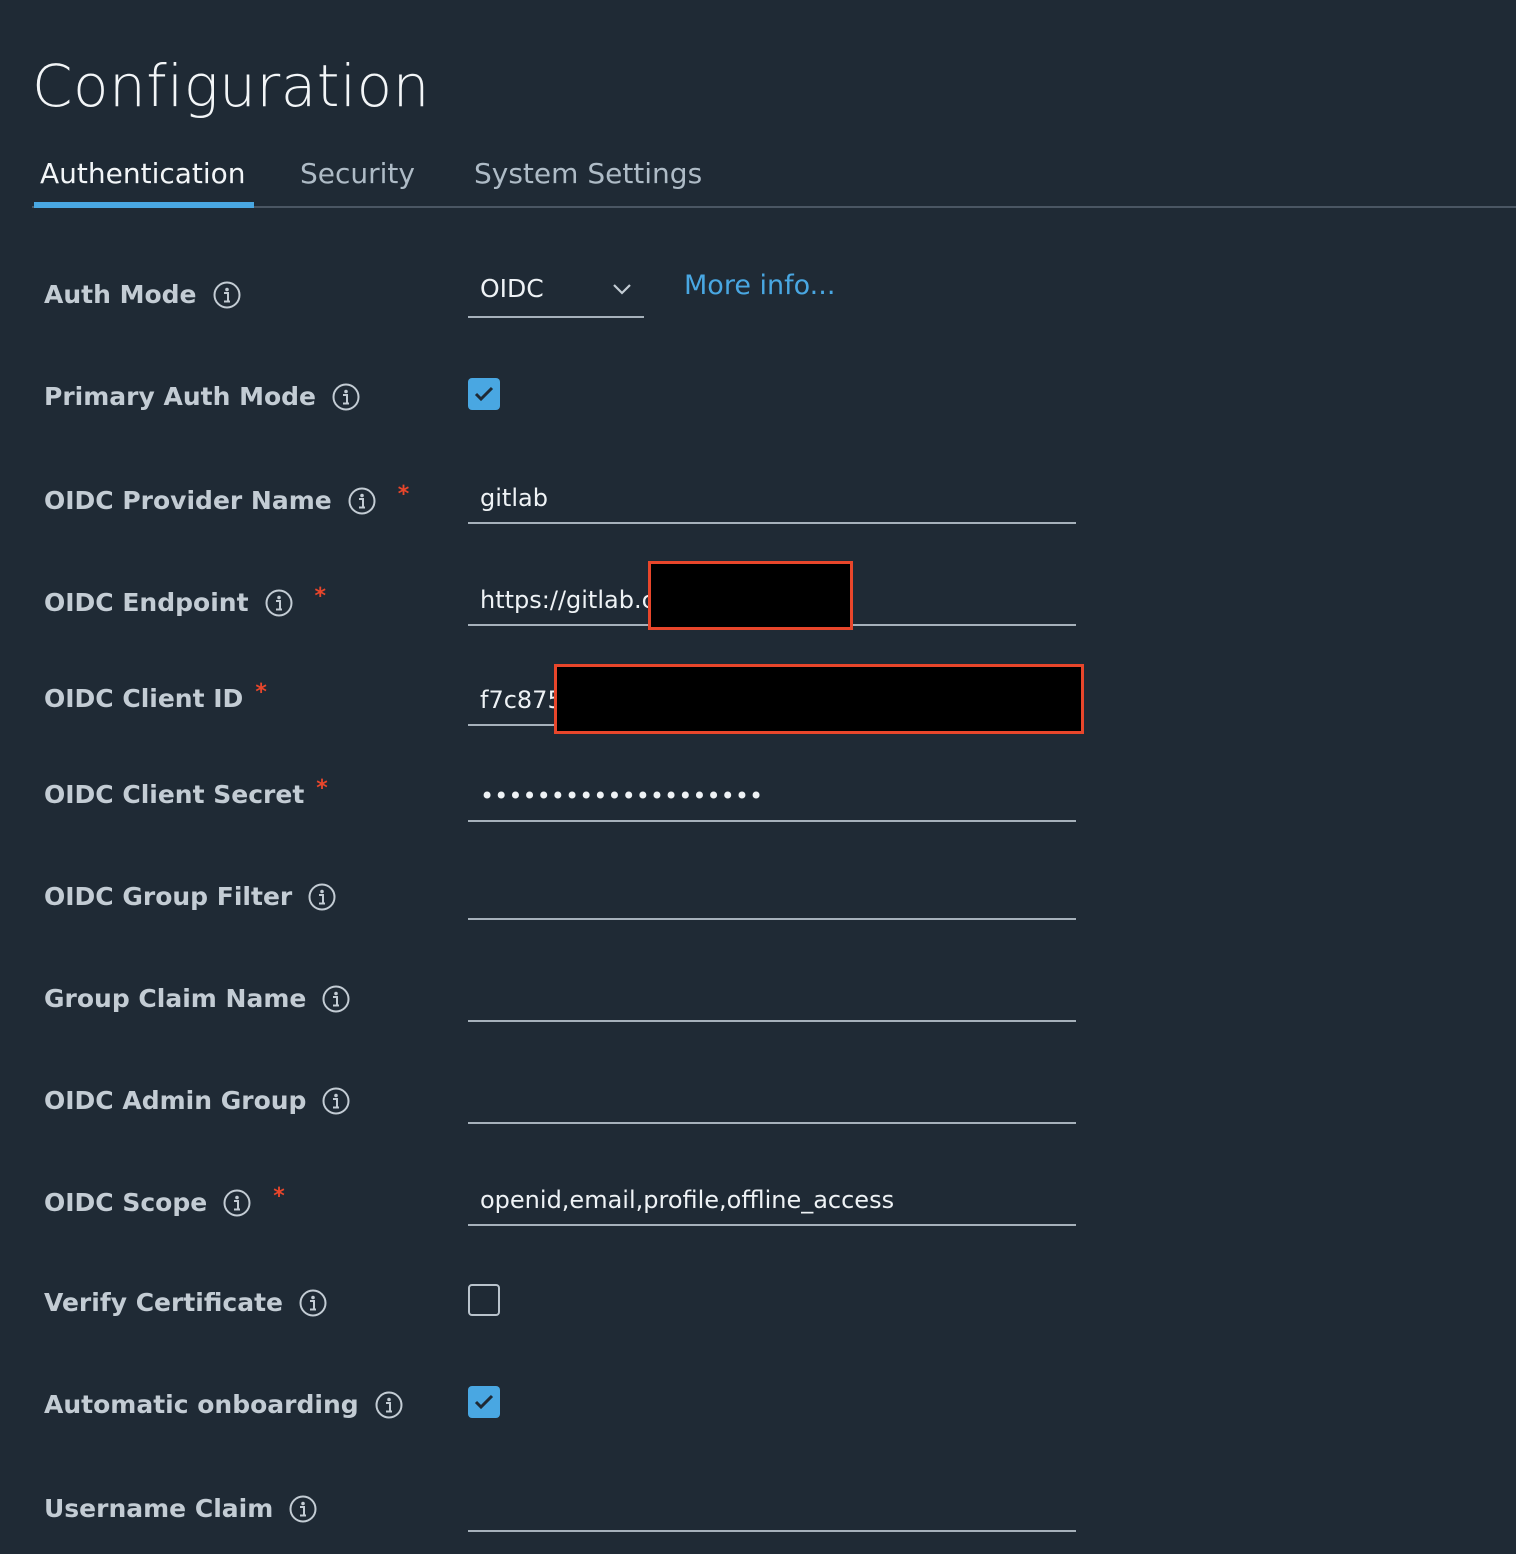  What do you see at coordinates (484, 1300) in the screenshot?
I see `verify-certificate-checkbox` at bounding box center [484, 1300].